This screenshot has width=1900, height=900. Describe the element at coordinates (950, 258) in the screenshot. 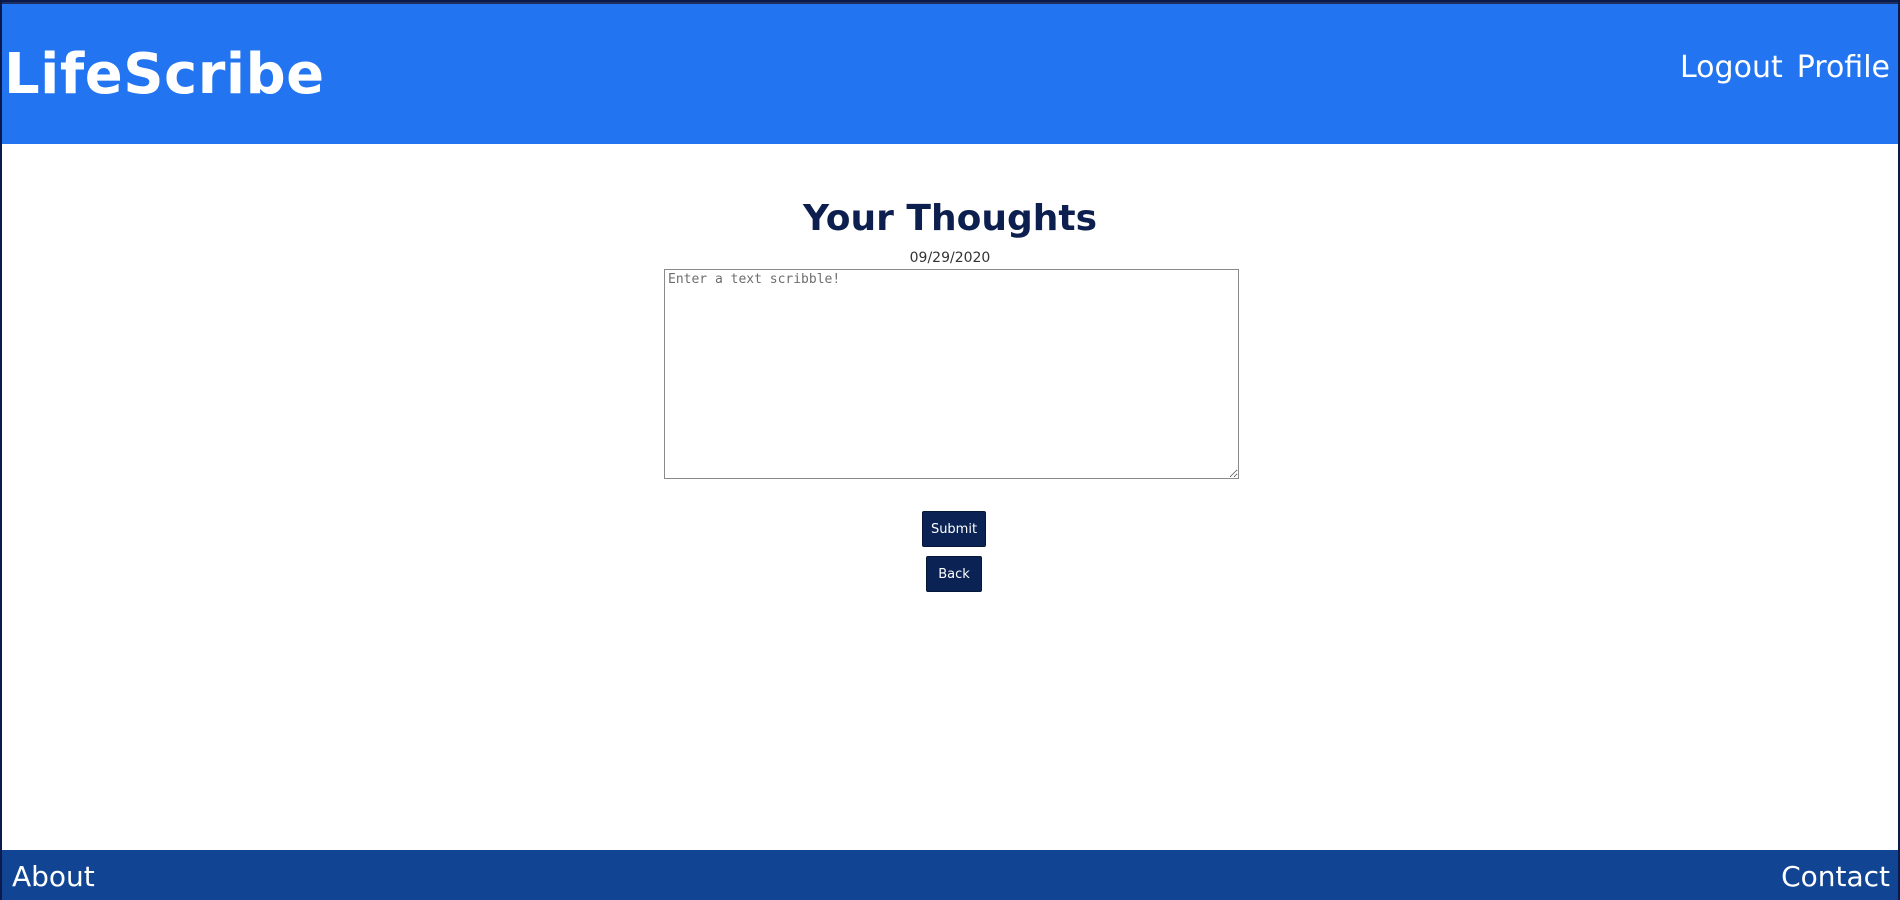

I see `entry-date: 09/29/2020` at that location.